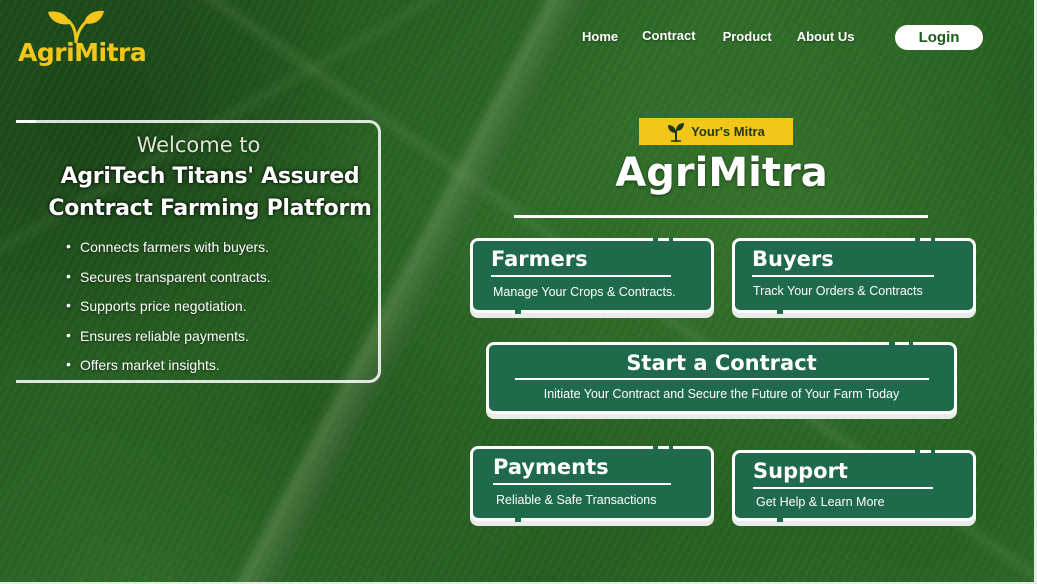 This screenshot has width=1037, height=584. I want to click on brand-logo: AgriMitra, so click(83, 40).